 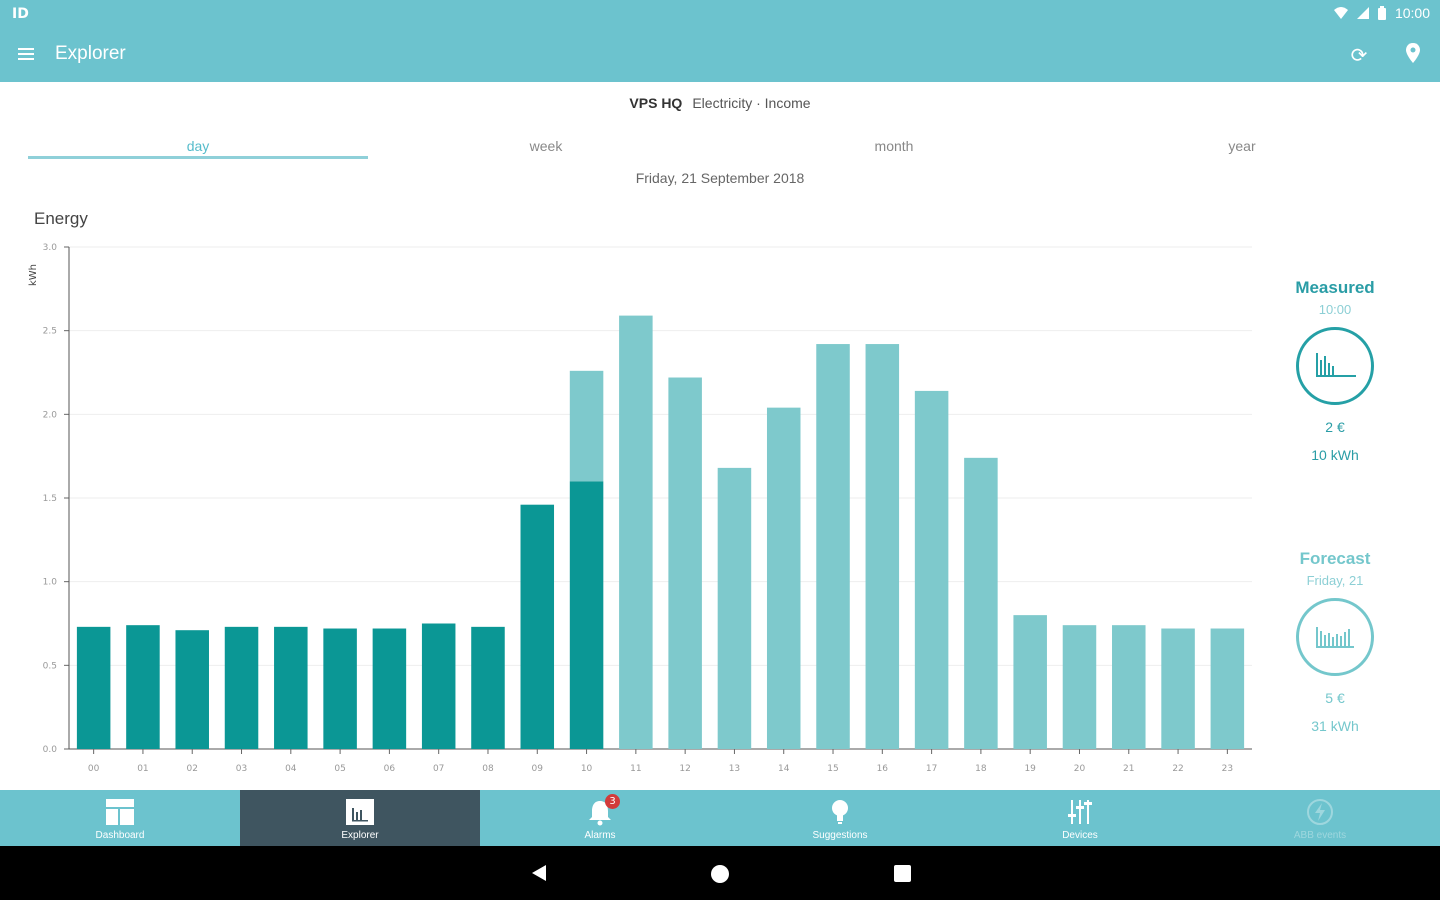 I want to click on x-tick-label: 11, so click(x=635, y=769).